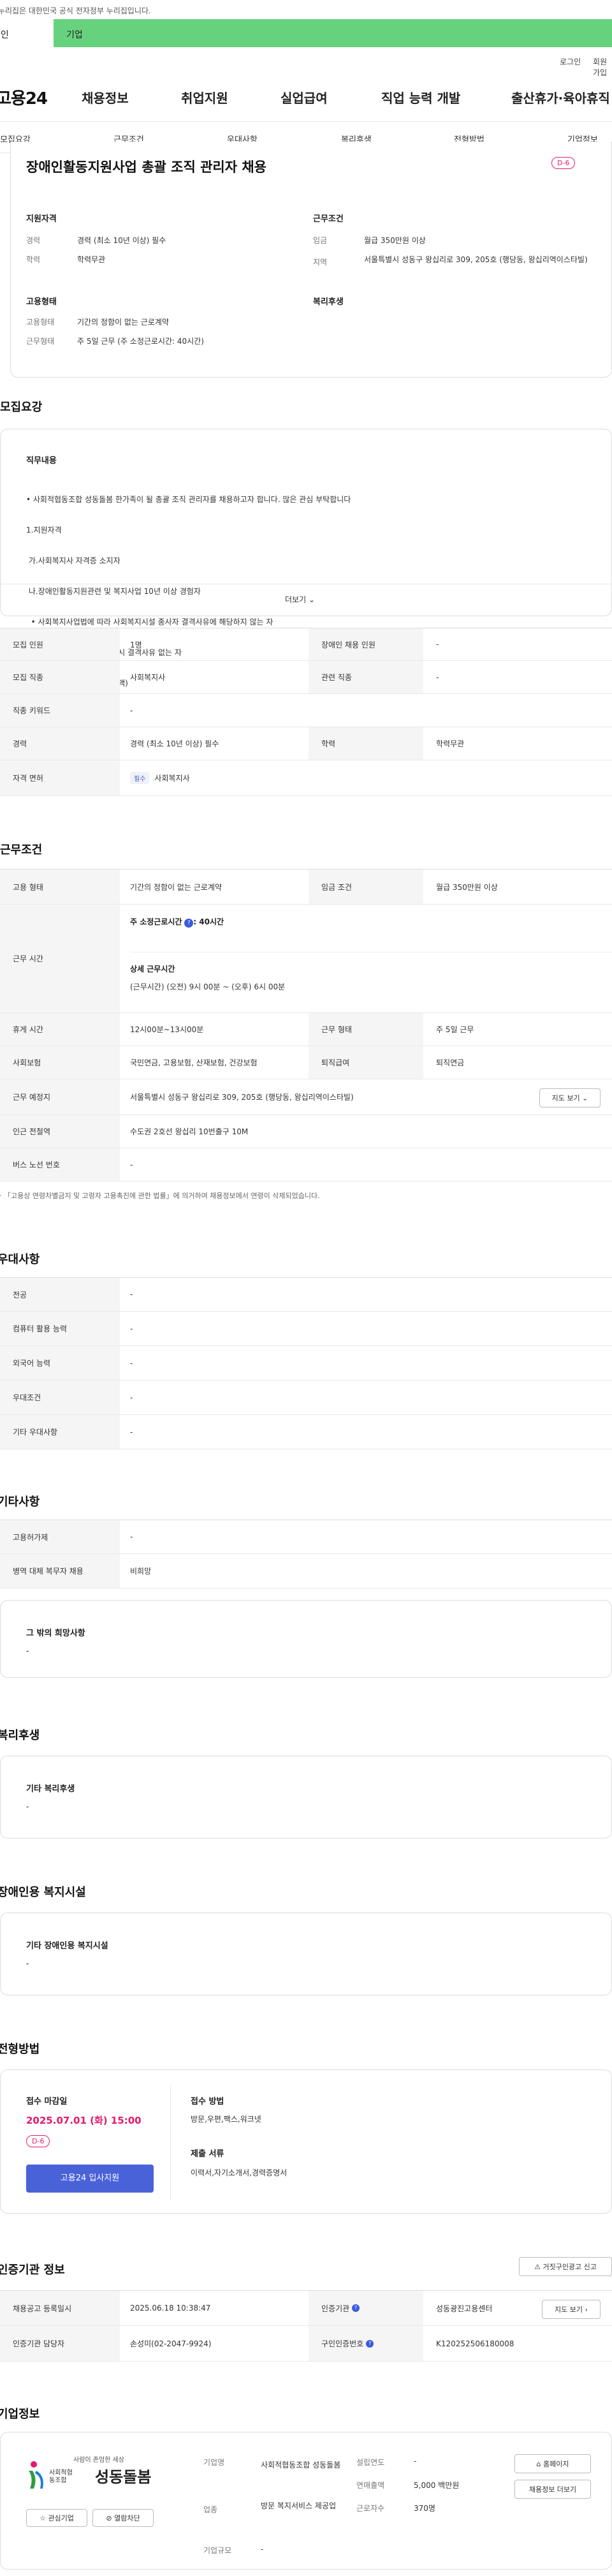  What do you see at coordinates (74, 34) in the screenshot?
I see `tab-business: 기업` at bounding box center [74, 34].